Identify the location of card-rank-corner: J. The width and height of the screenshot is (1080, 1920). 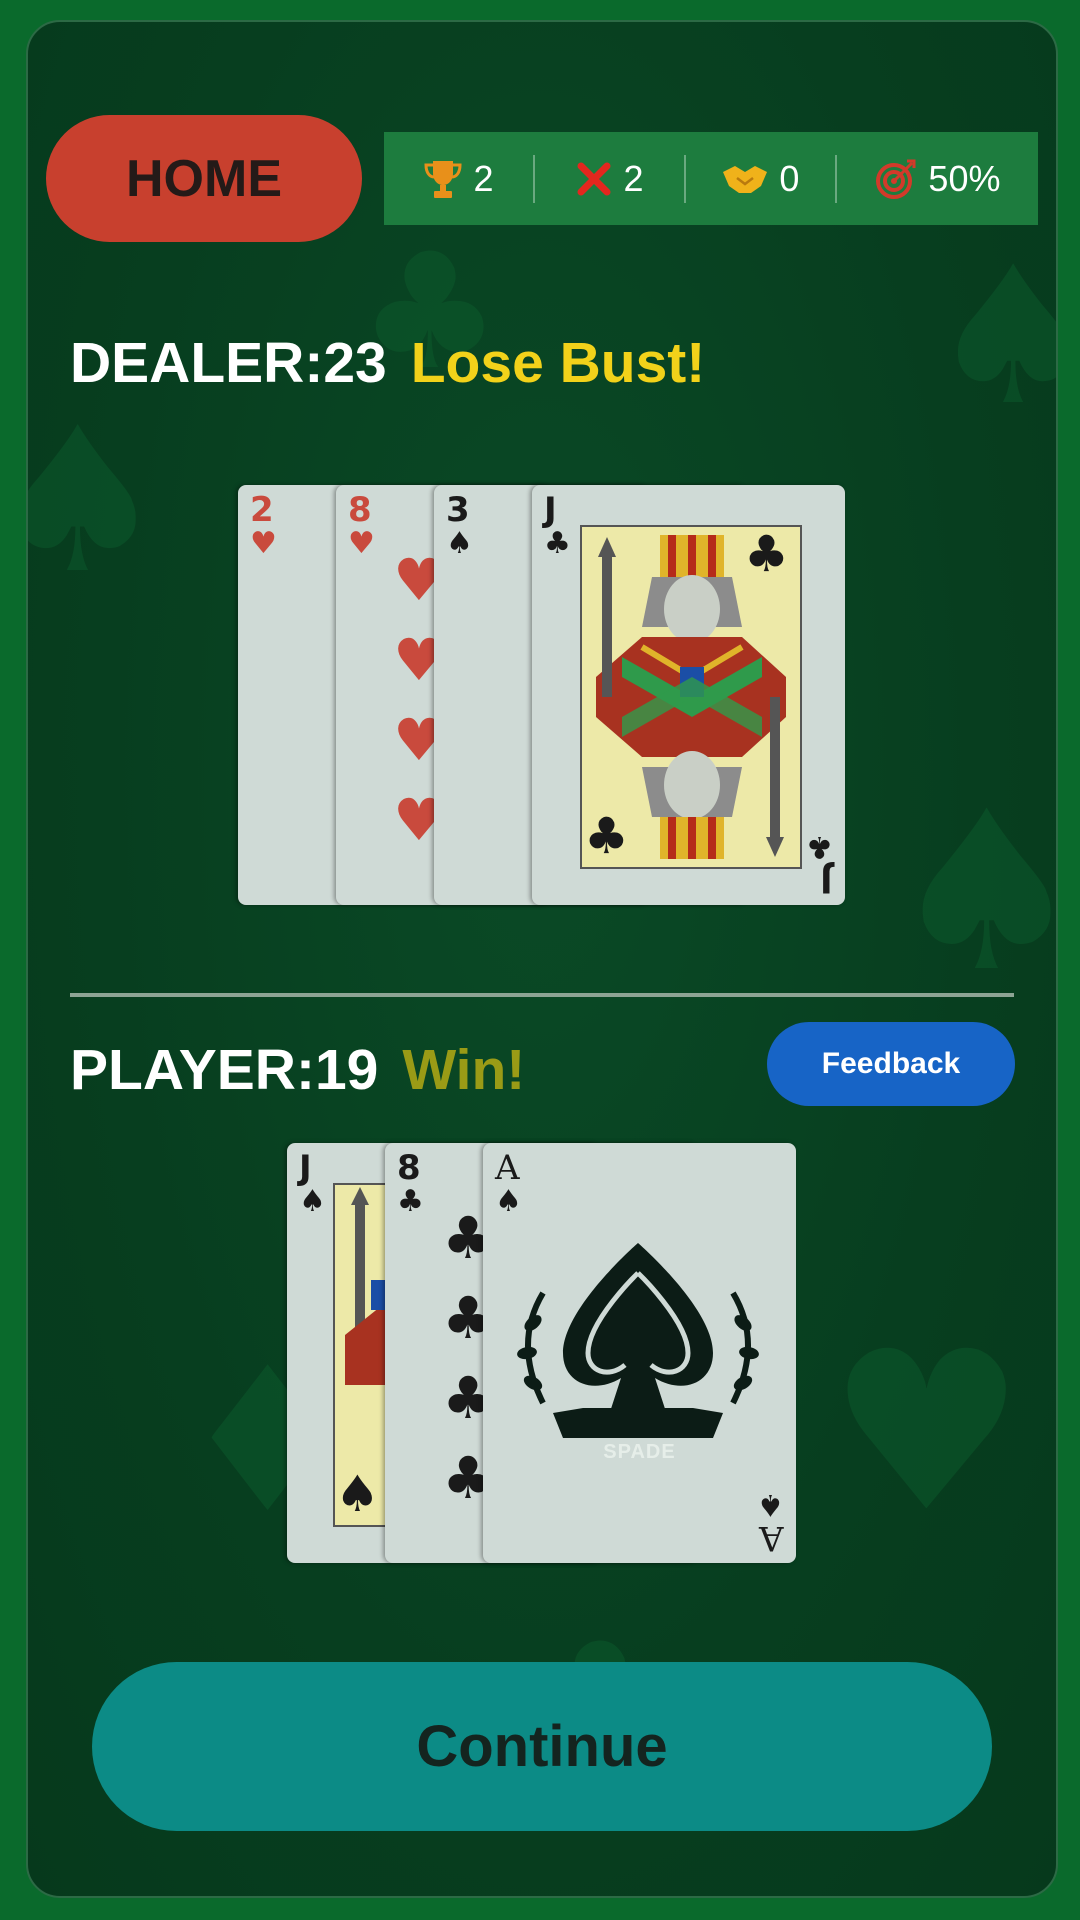
(826, 880).